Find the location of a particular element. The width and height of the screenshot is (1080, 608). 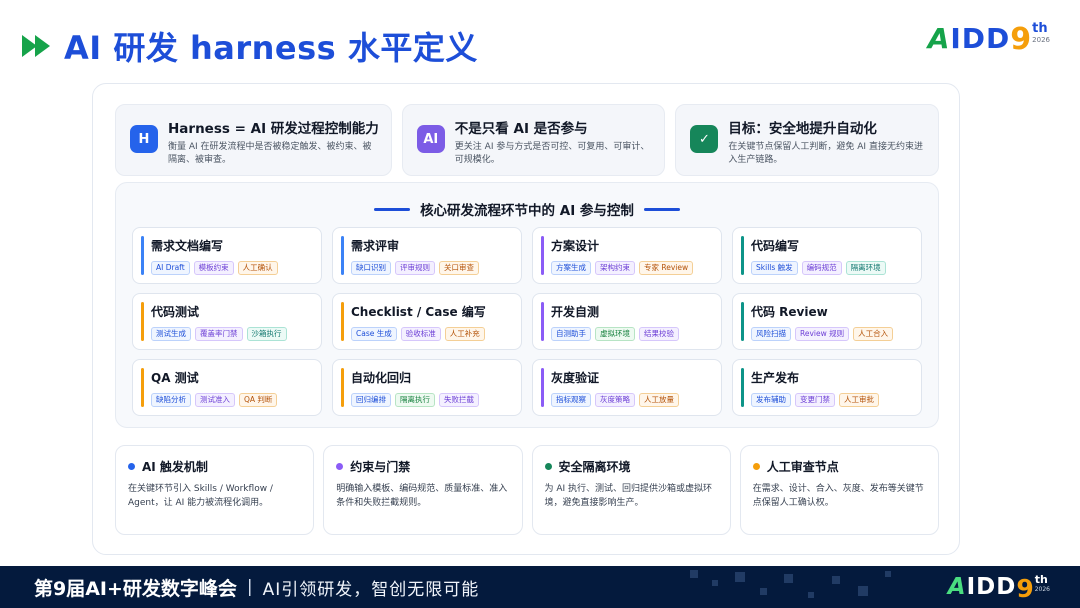

stage-chip-list: 缺口识别 评审规则 关口审查 is located at coordinates (432, 268).